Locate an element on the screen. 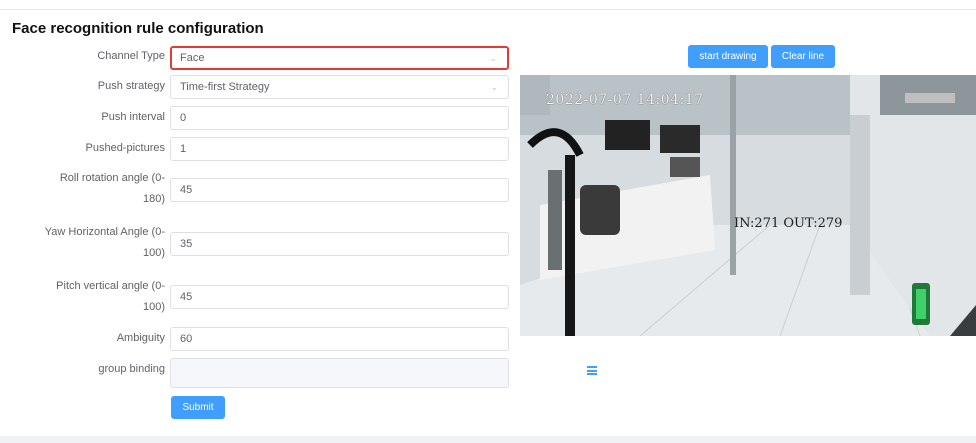 The image size is (976, 443). push-strategy-value: Time-first Strategy is located at coordinates (225, 87).